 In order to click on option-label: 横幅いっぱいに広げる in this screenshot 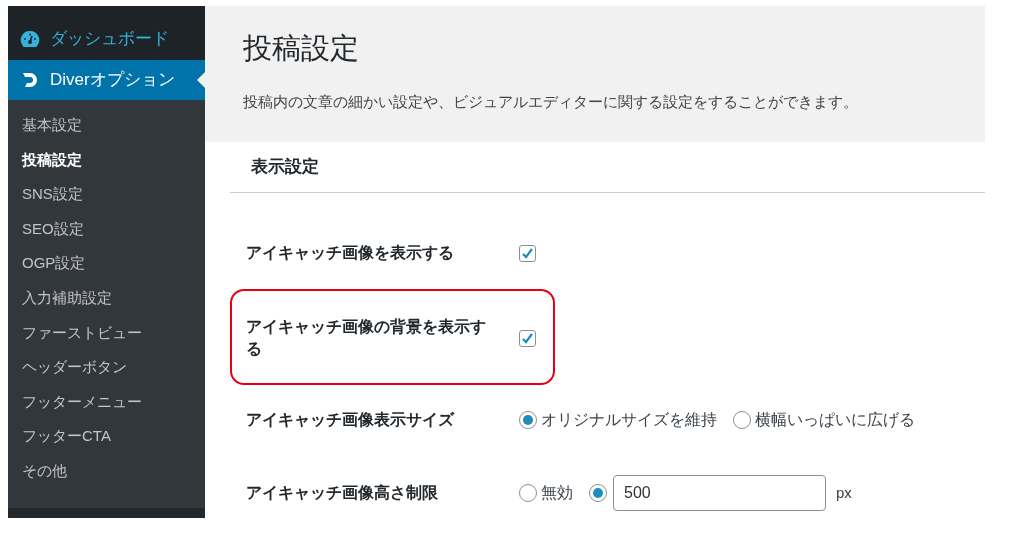, I will do `click(835, 420)`.